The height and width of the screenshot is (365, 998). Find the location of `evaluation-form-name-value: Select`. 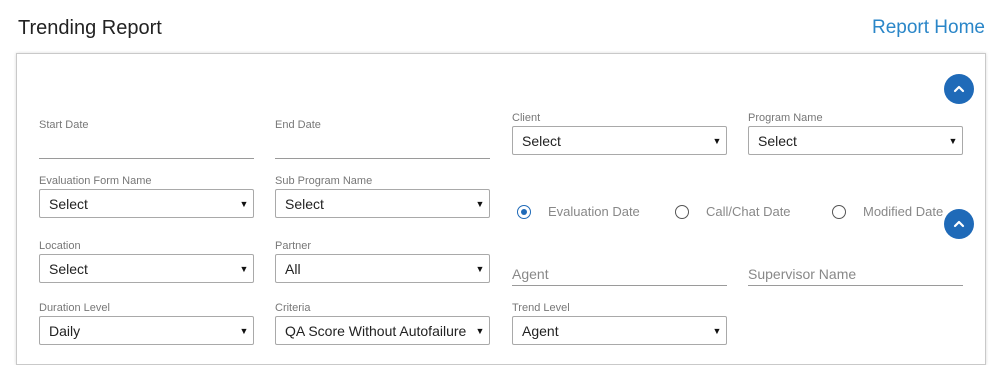

evaluation-form-name-value: Select is located at coordinates (68, 203).